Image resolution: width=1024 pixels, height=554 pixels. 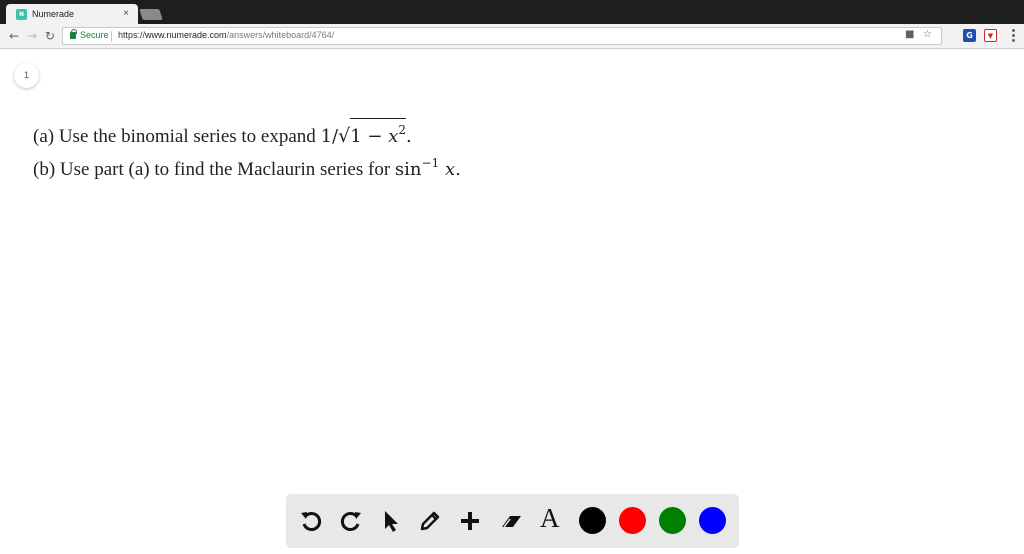 I want to click on secure-label: Secure, so click(x=94, y=35).